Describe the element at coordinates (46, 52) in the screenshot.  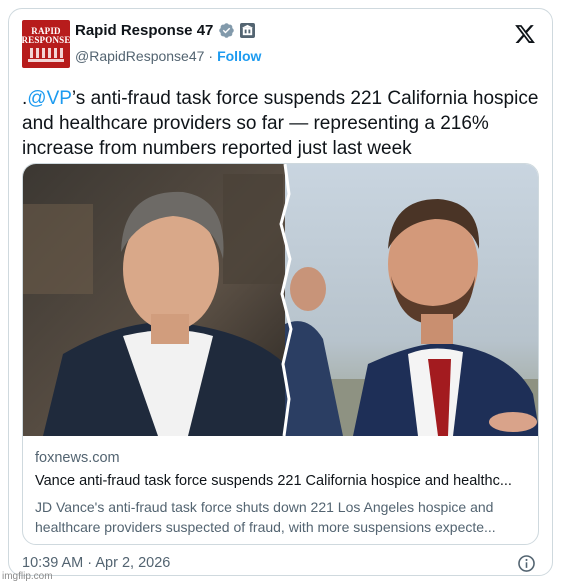
I see `white-house-logo-icon` at that location.